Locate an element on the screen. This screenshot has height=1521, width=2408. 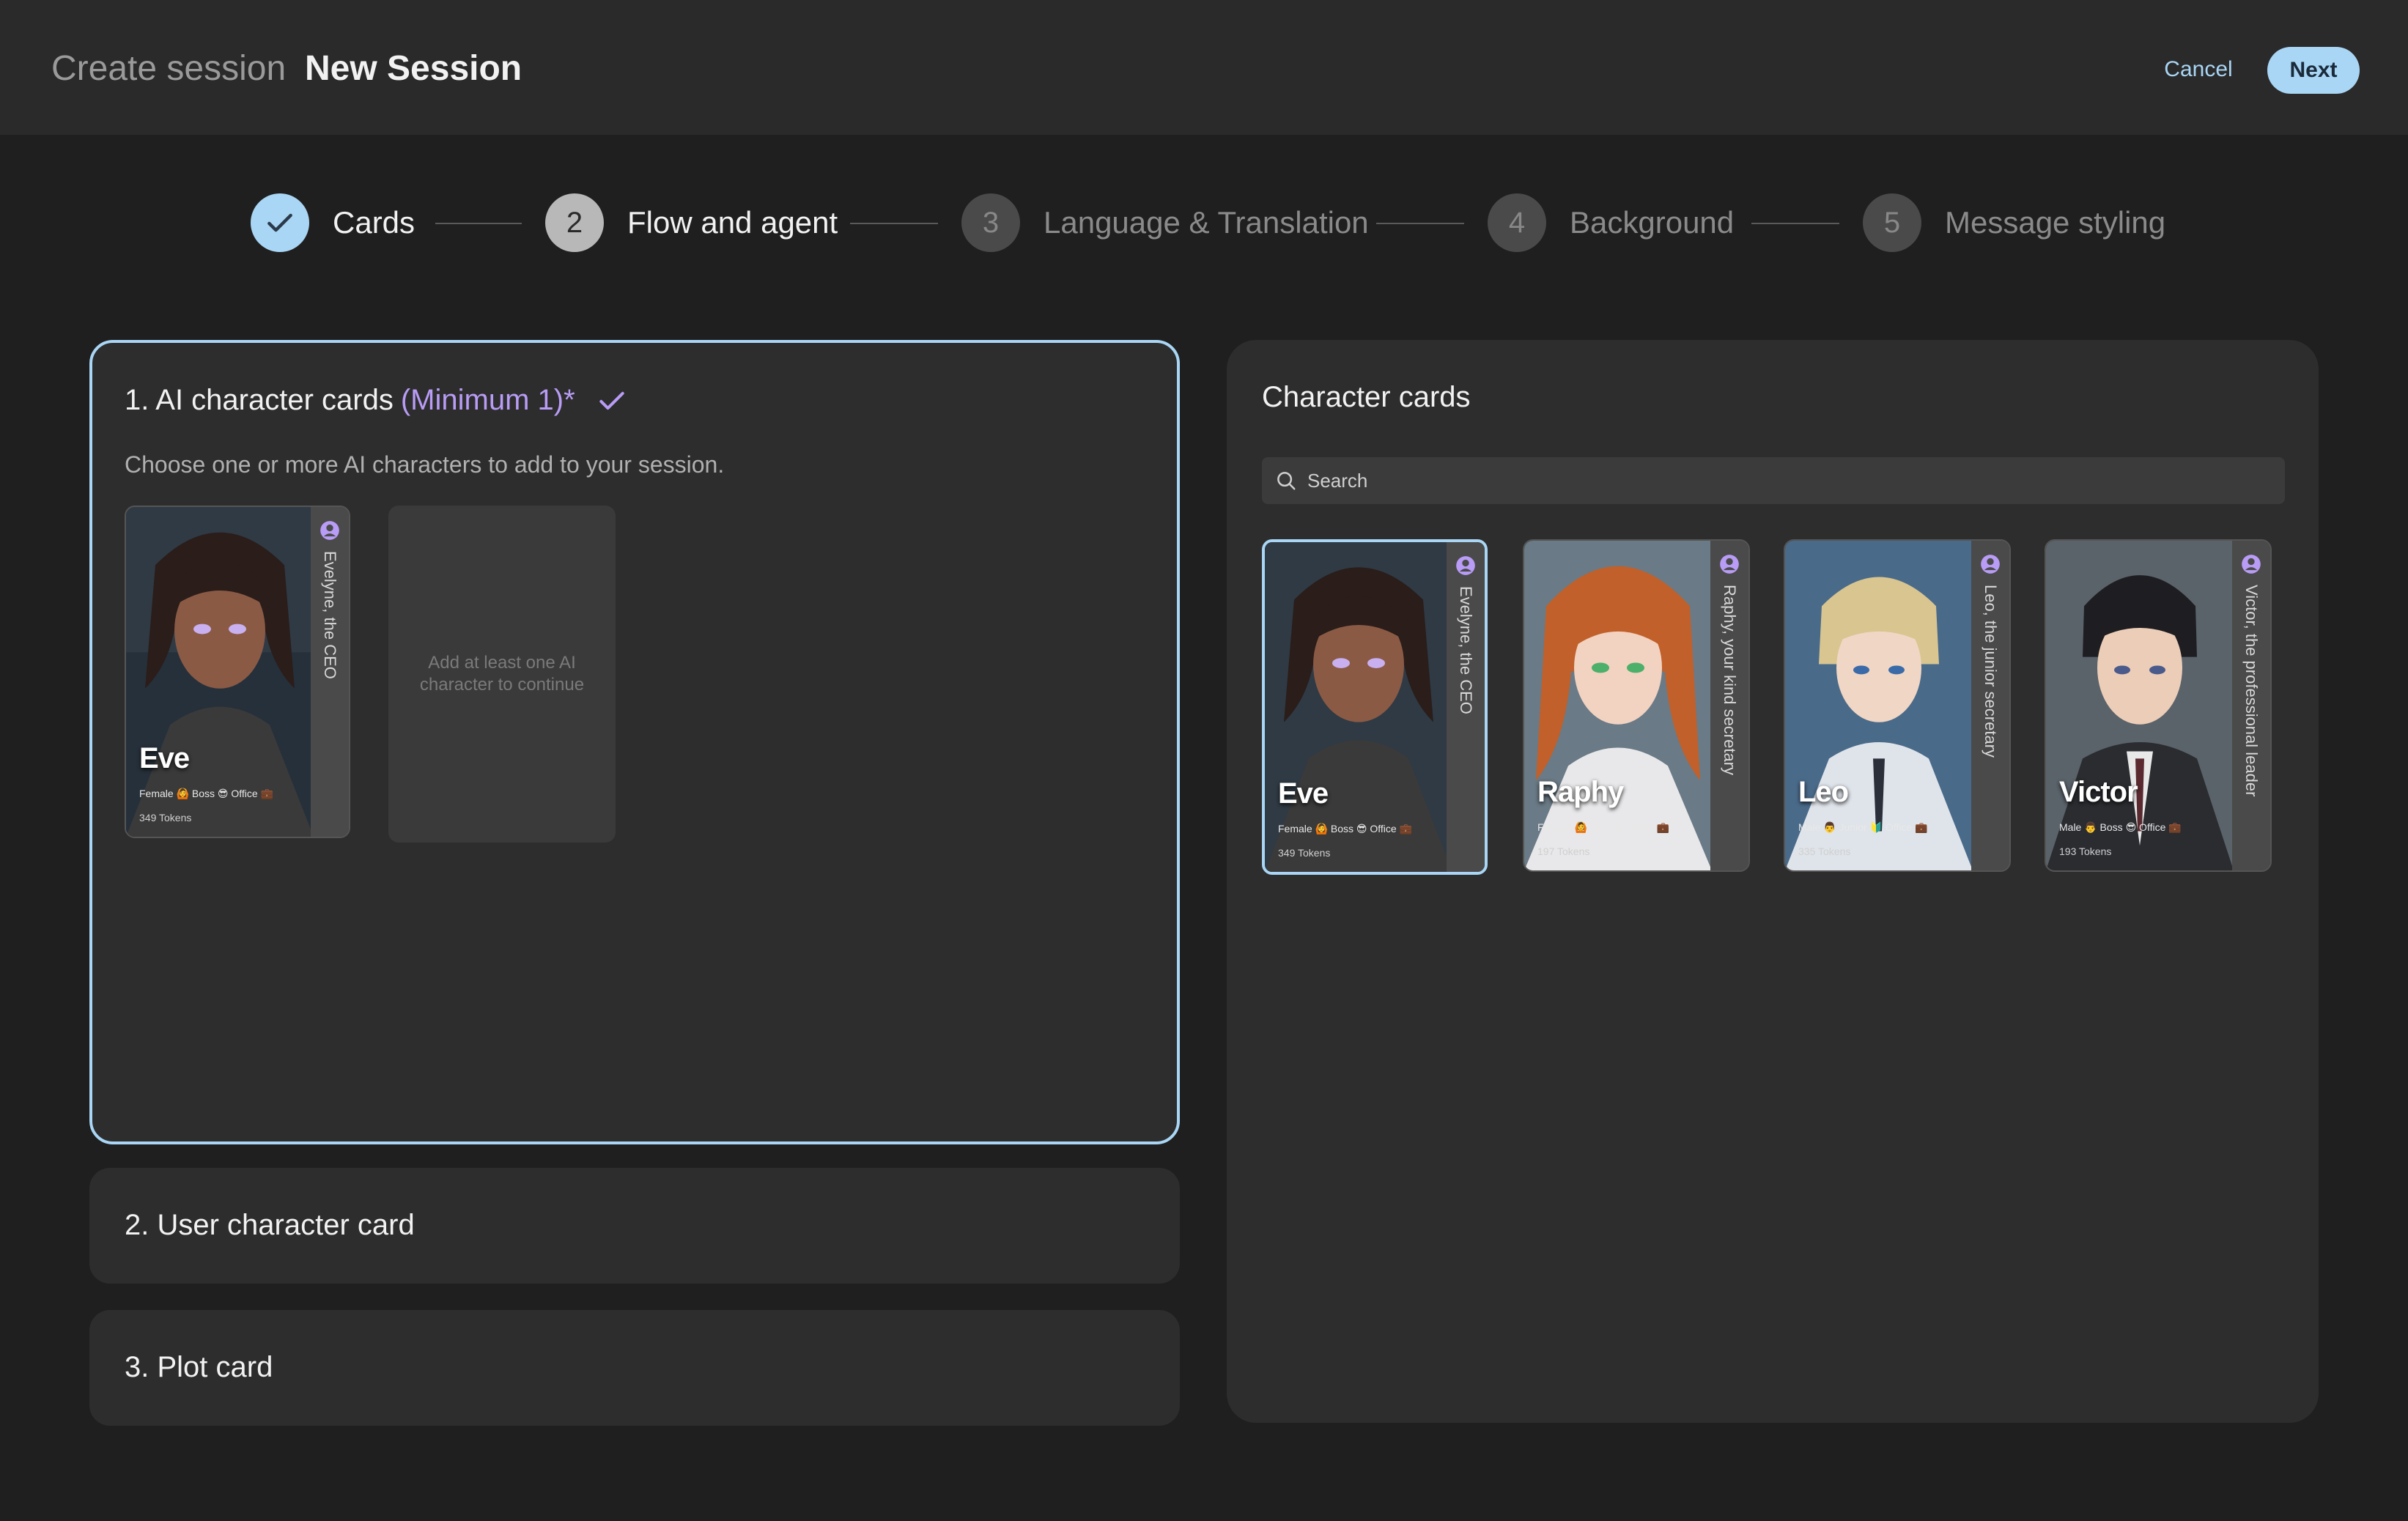
panel-title: 3. Plot card is located at coordinates (199, 1367).